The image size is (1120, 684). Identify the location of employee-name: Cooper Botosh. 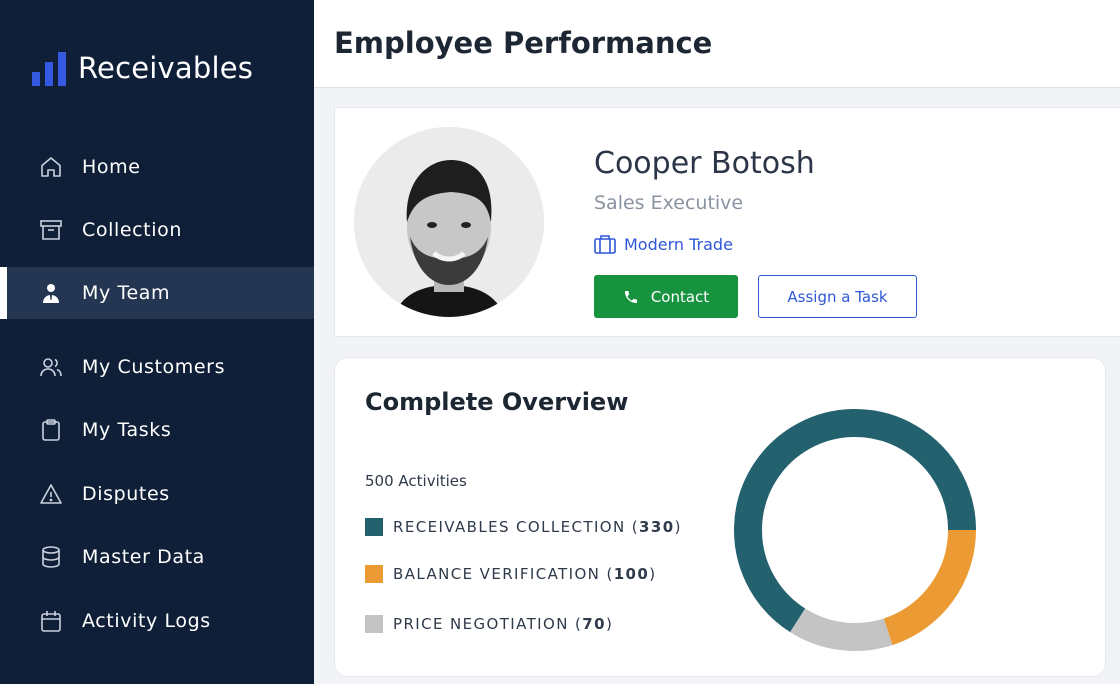
(704, 163).